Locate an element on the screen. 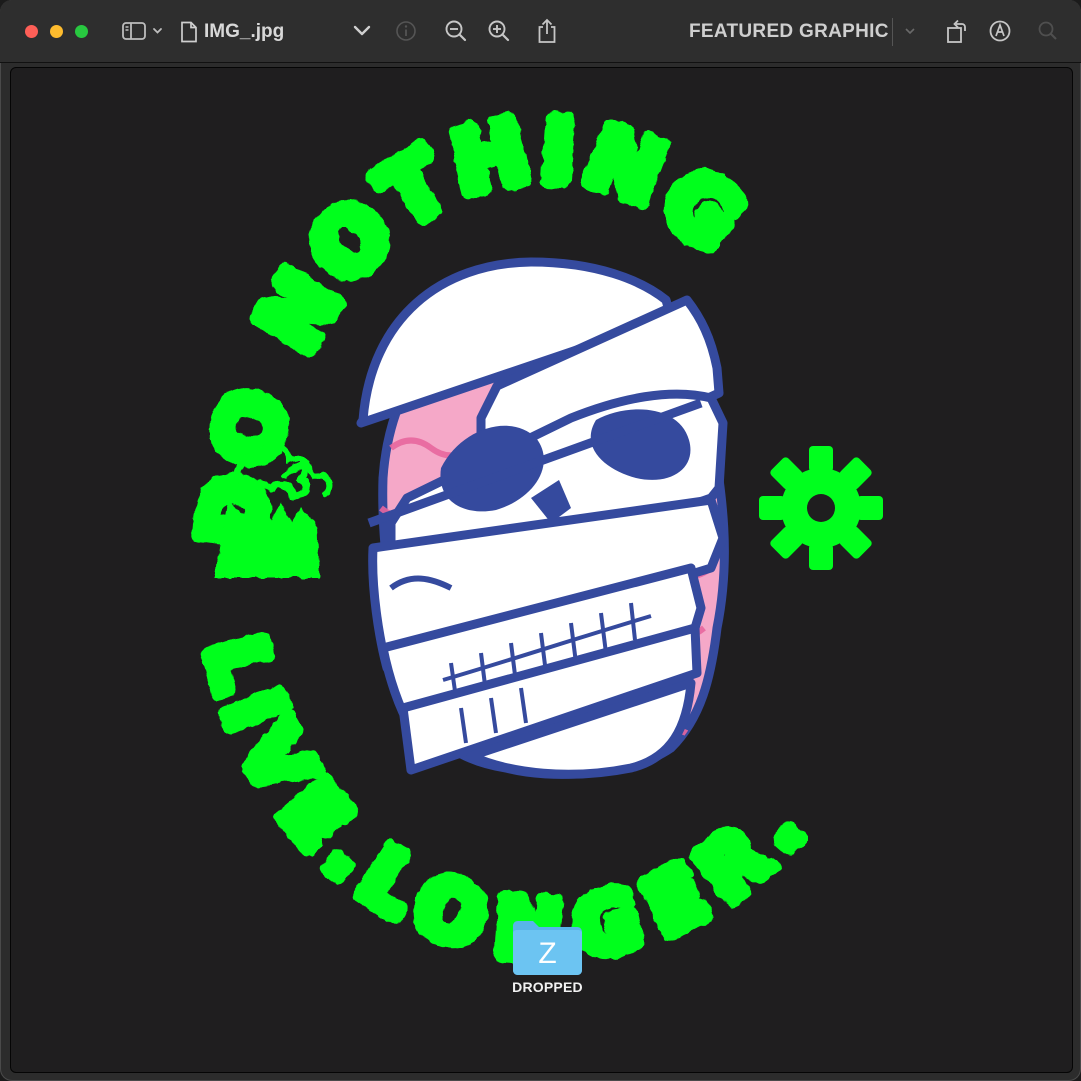 The width and height of the screenshot is (1081, 1081). folder-letter: Z is located at coordinates (547, 953).